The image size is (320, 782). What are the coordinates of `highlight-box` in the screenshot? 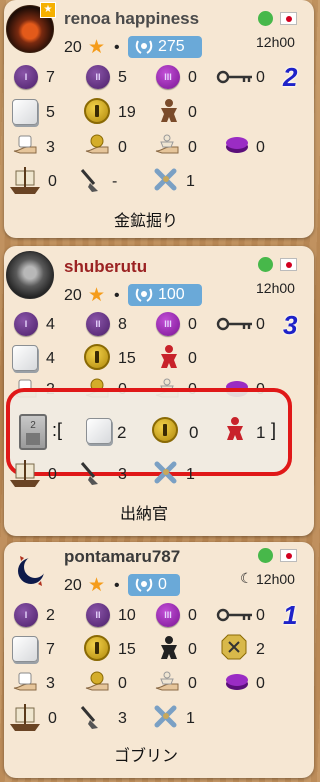 It's located at (149, 432).